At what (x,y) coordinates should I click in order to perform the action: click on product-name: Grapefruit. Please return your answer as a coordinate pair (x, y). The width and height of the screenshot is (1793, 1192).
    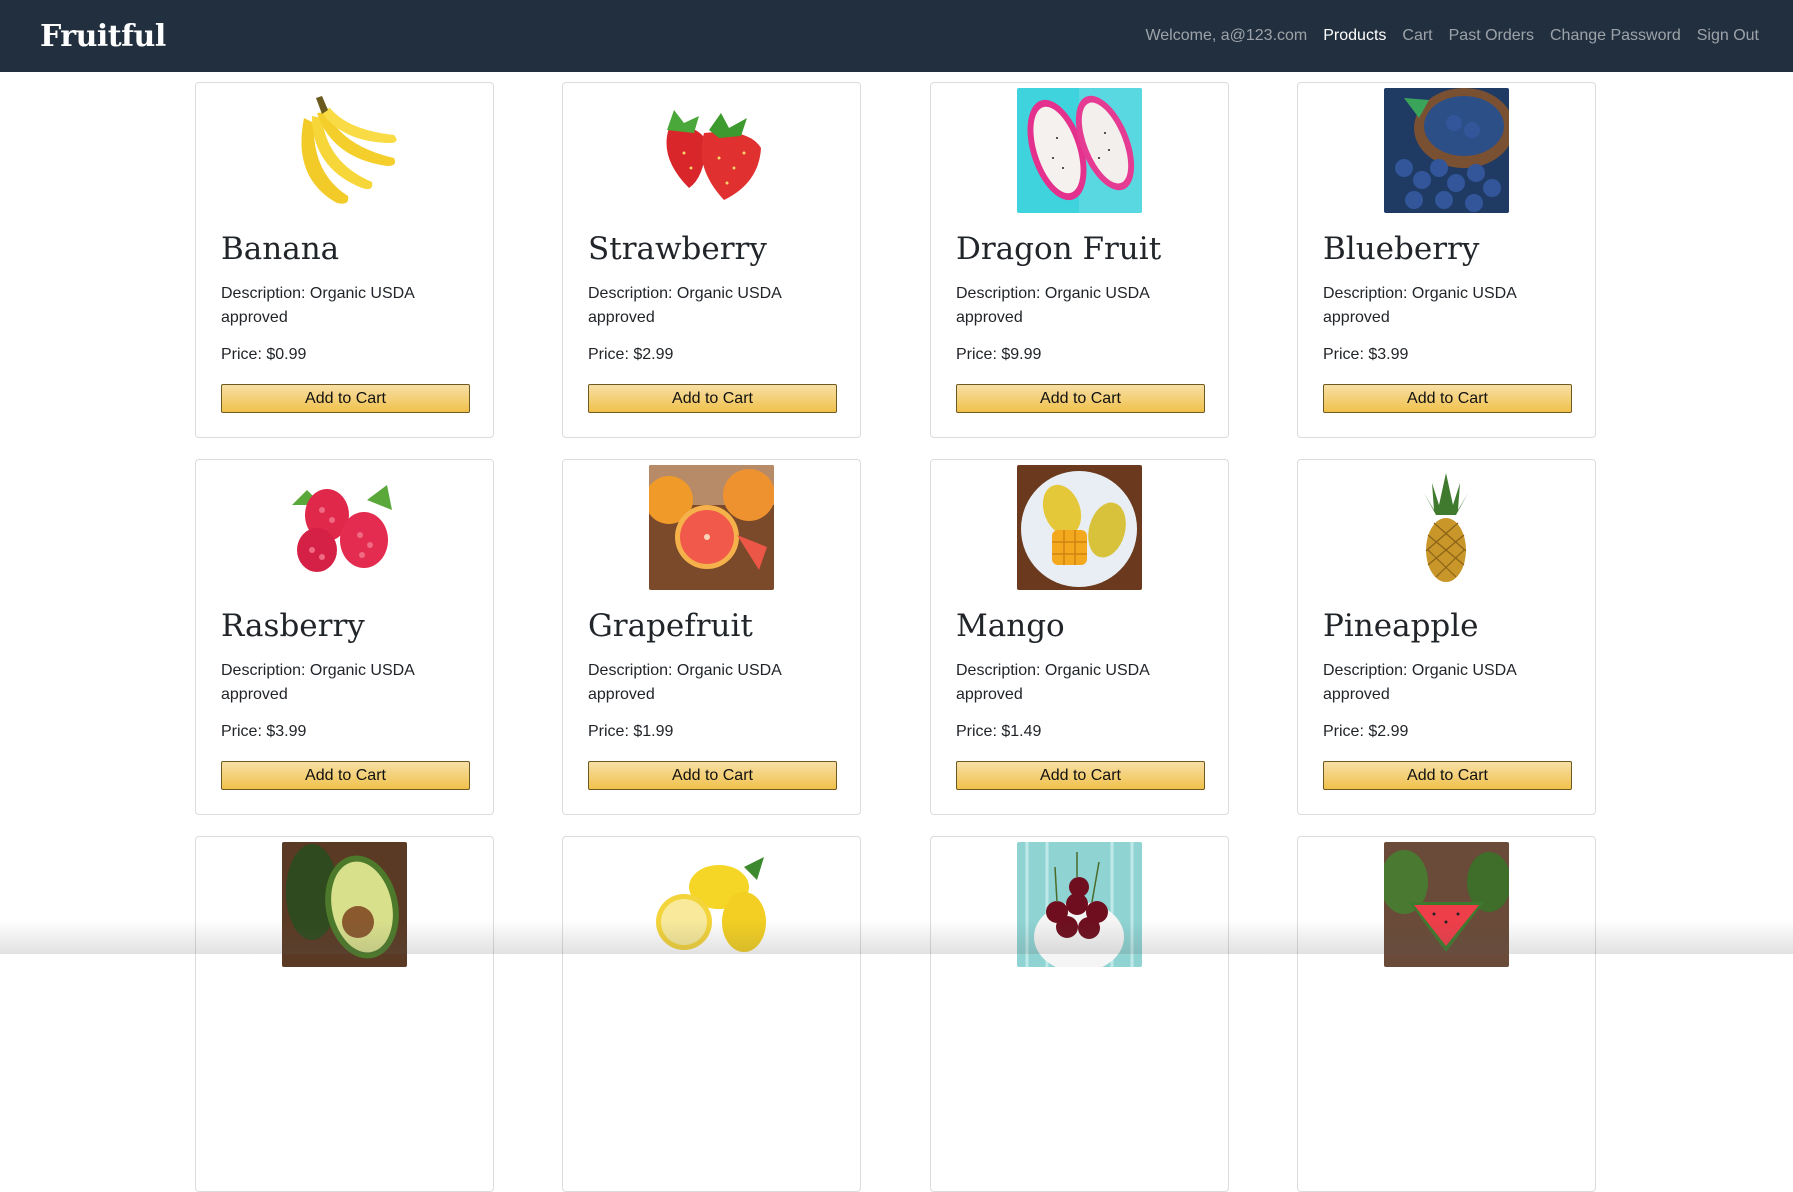
    Looking at the image, I should click on (670, 626).